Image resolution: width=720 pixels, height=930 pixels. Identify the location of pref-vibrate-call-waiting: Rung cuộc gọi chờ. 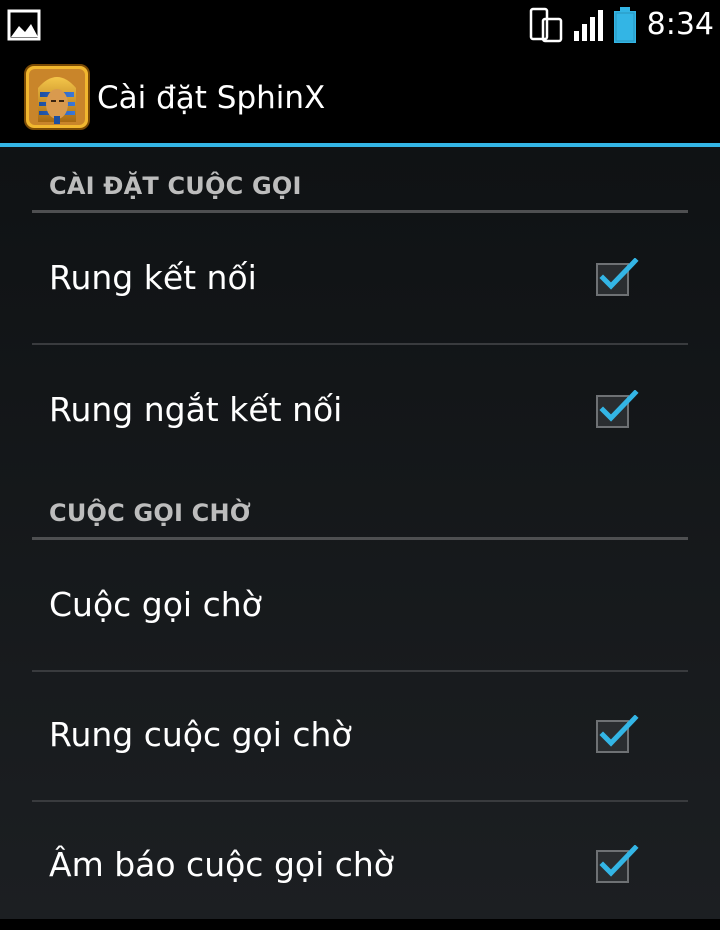
(360, 736).